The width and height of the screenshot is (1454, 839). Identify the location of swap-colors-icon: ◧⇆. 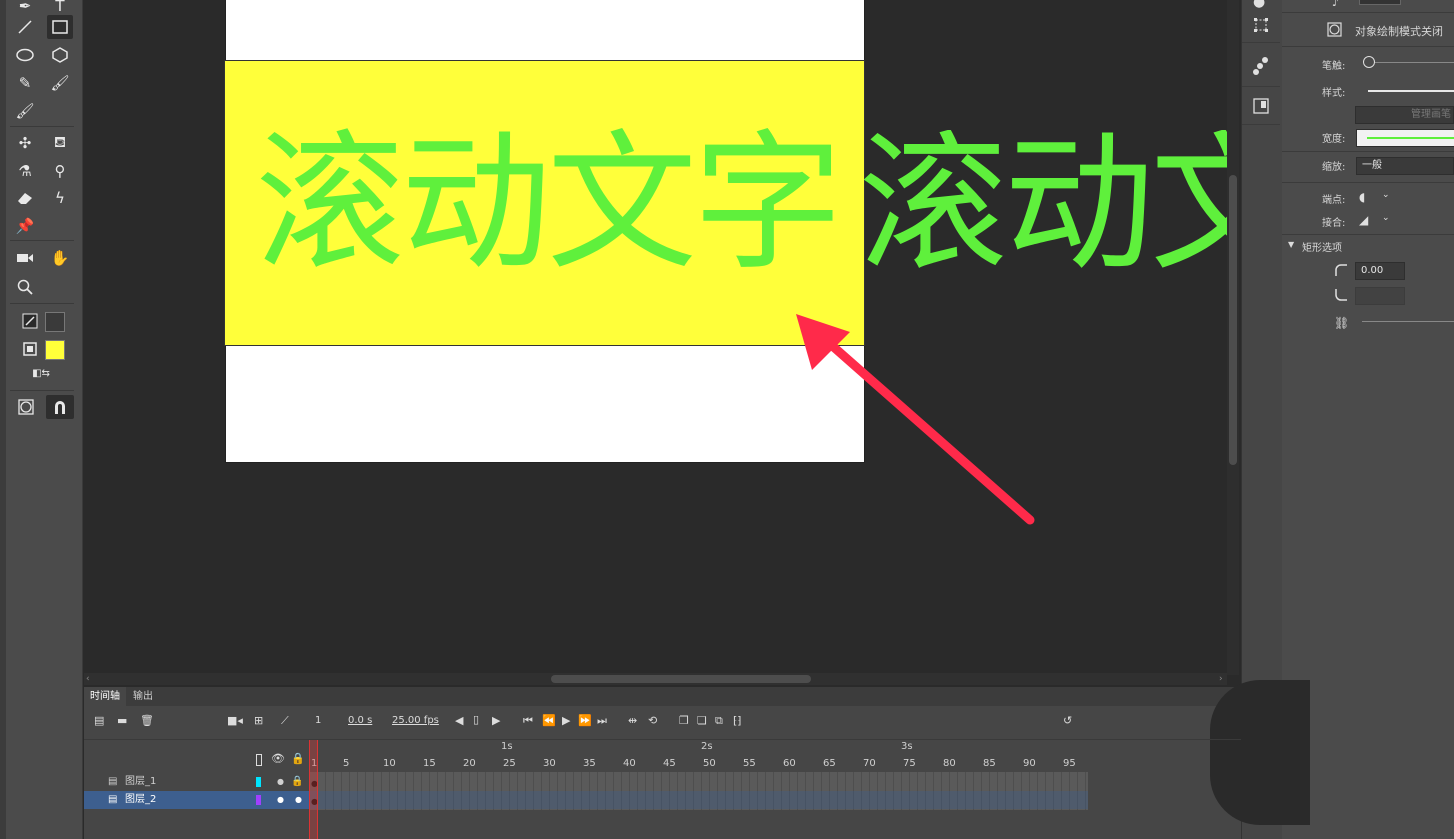
(41, 373).